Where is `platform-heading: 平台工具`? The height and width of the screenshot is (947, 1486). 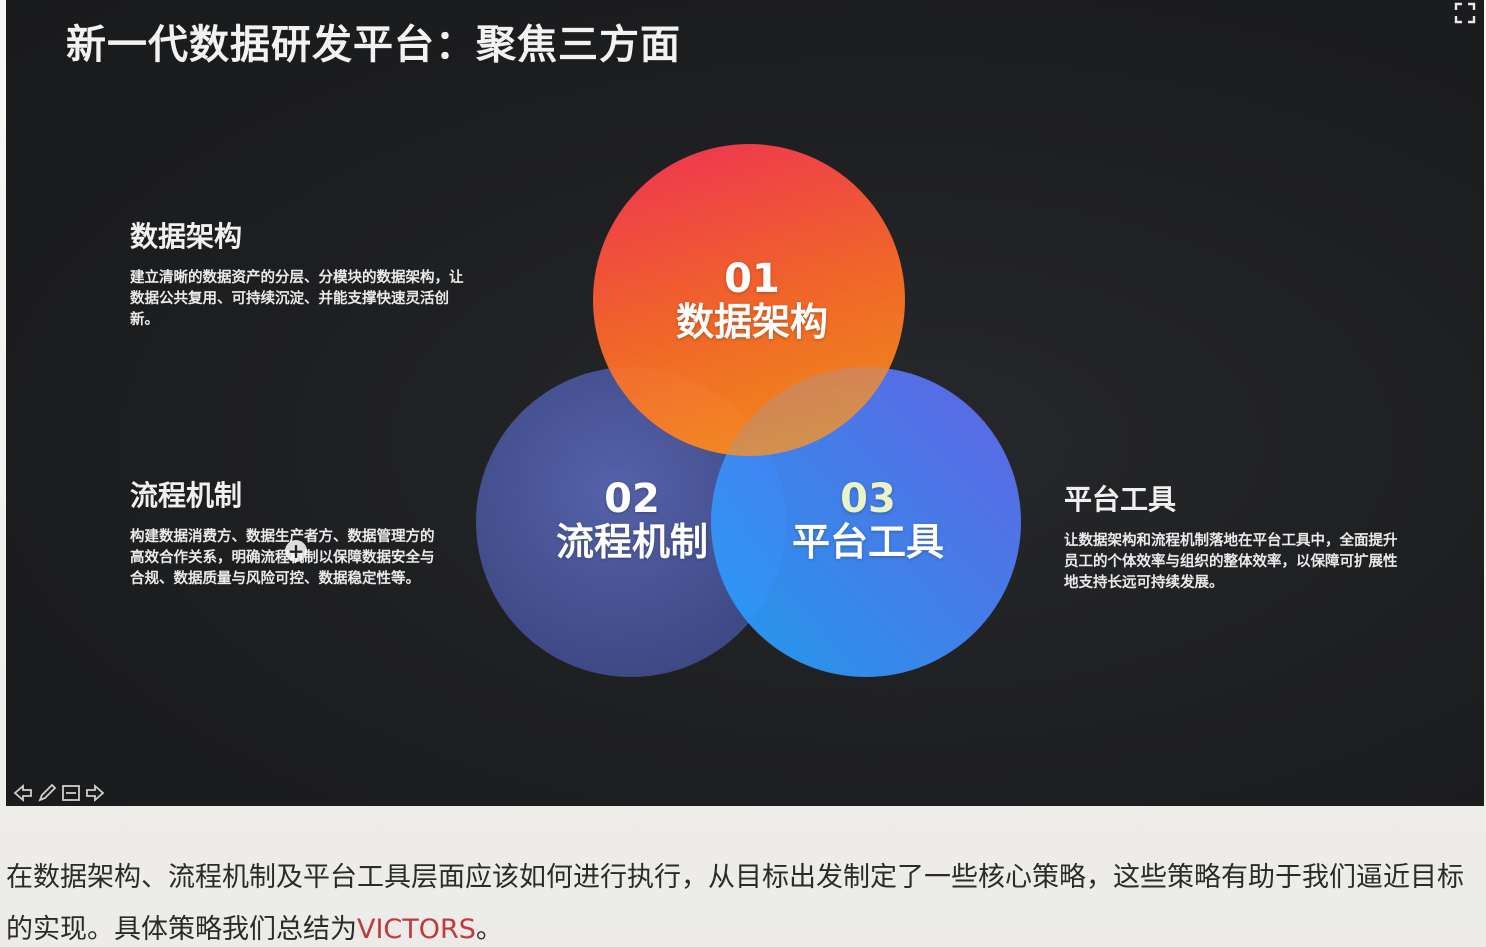
platform-heading: 平台工具 is located at coordinates (1120, 499).